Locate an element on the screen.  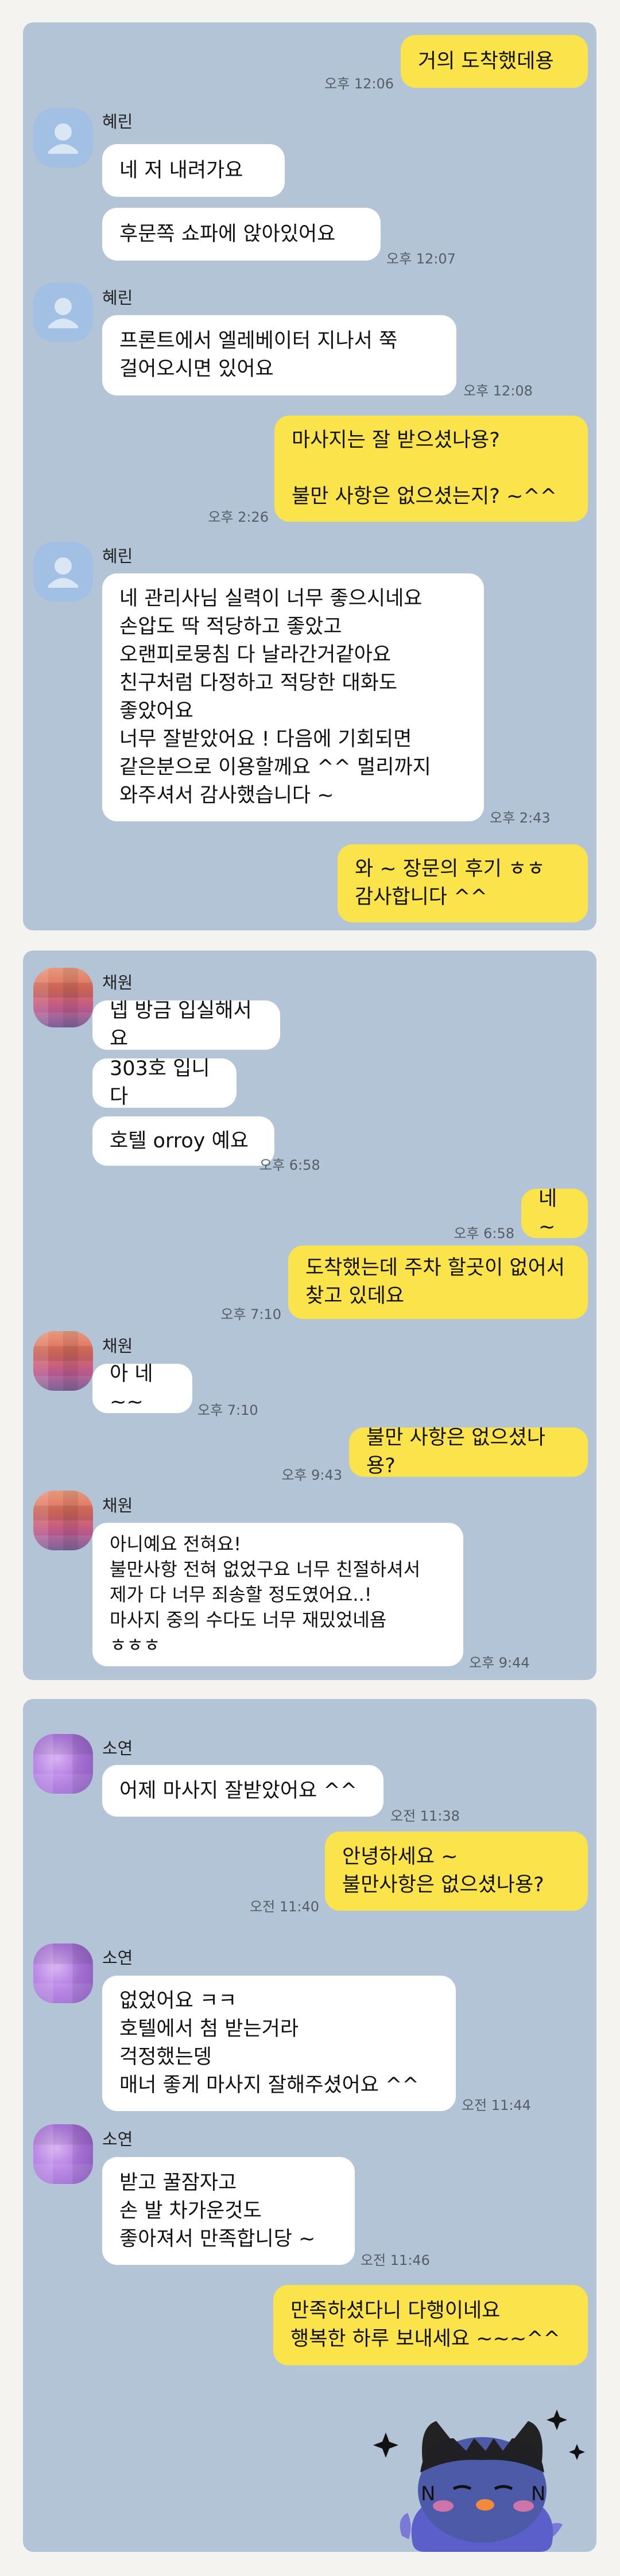
message-bubble-received: 넵 방금 입실해서요 is located at coordinates (186, 1024).